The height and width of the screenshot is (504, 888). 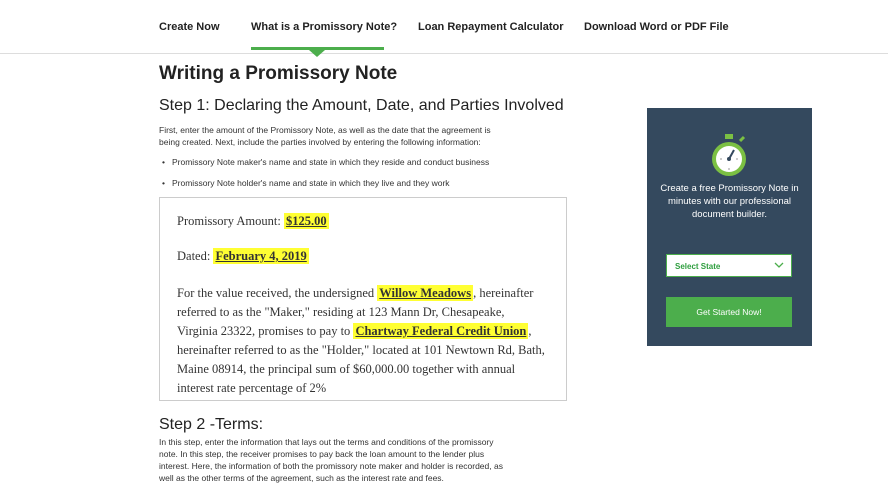 What do you see at coordinates (261, 256) in the screenshot?
I see `dated-value: February 4, 2019` at bounding box center [261, 256].